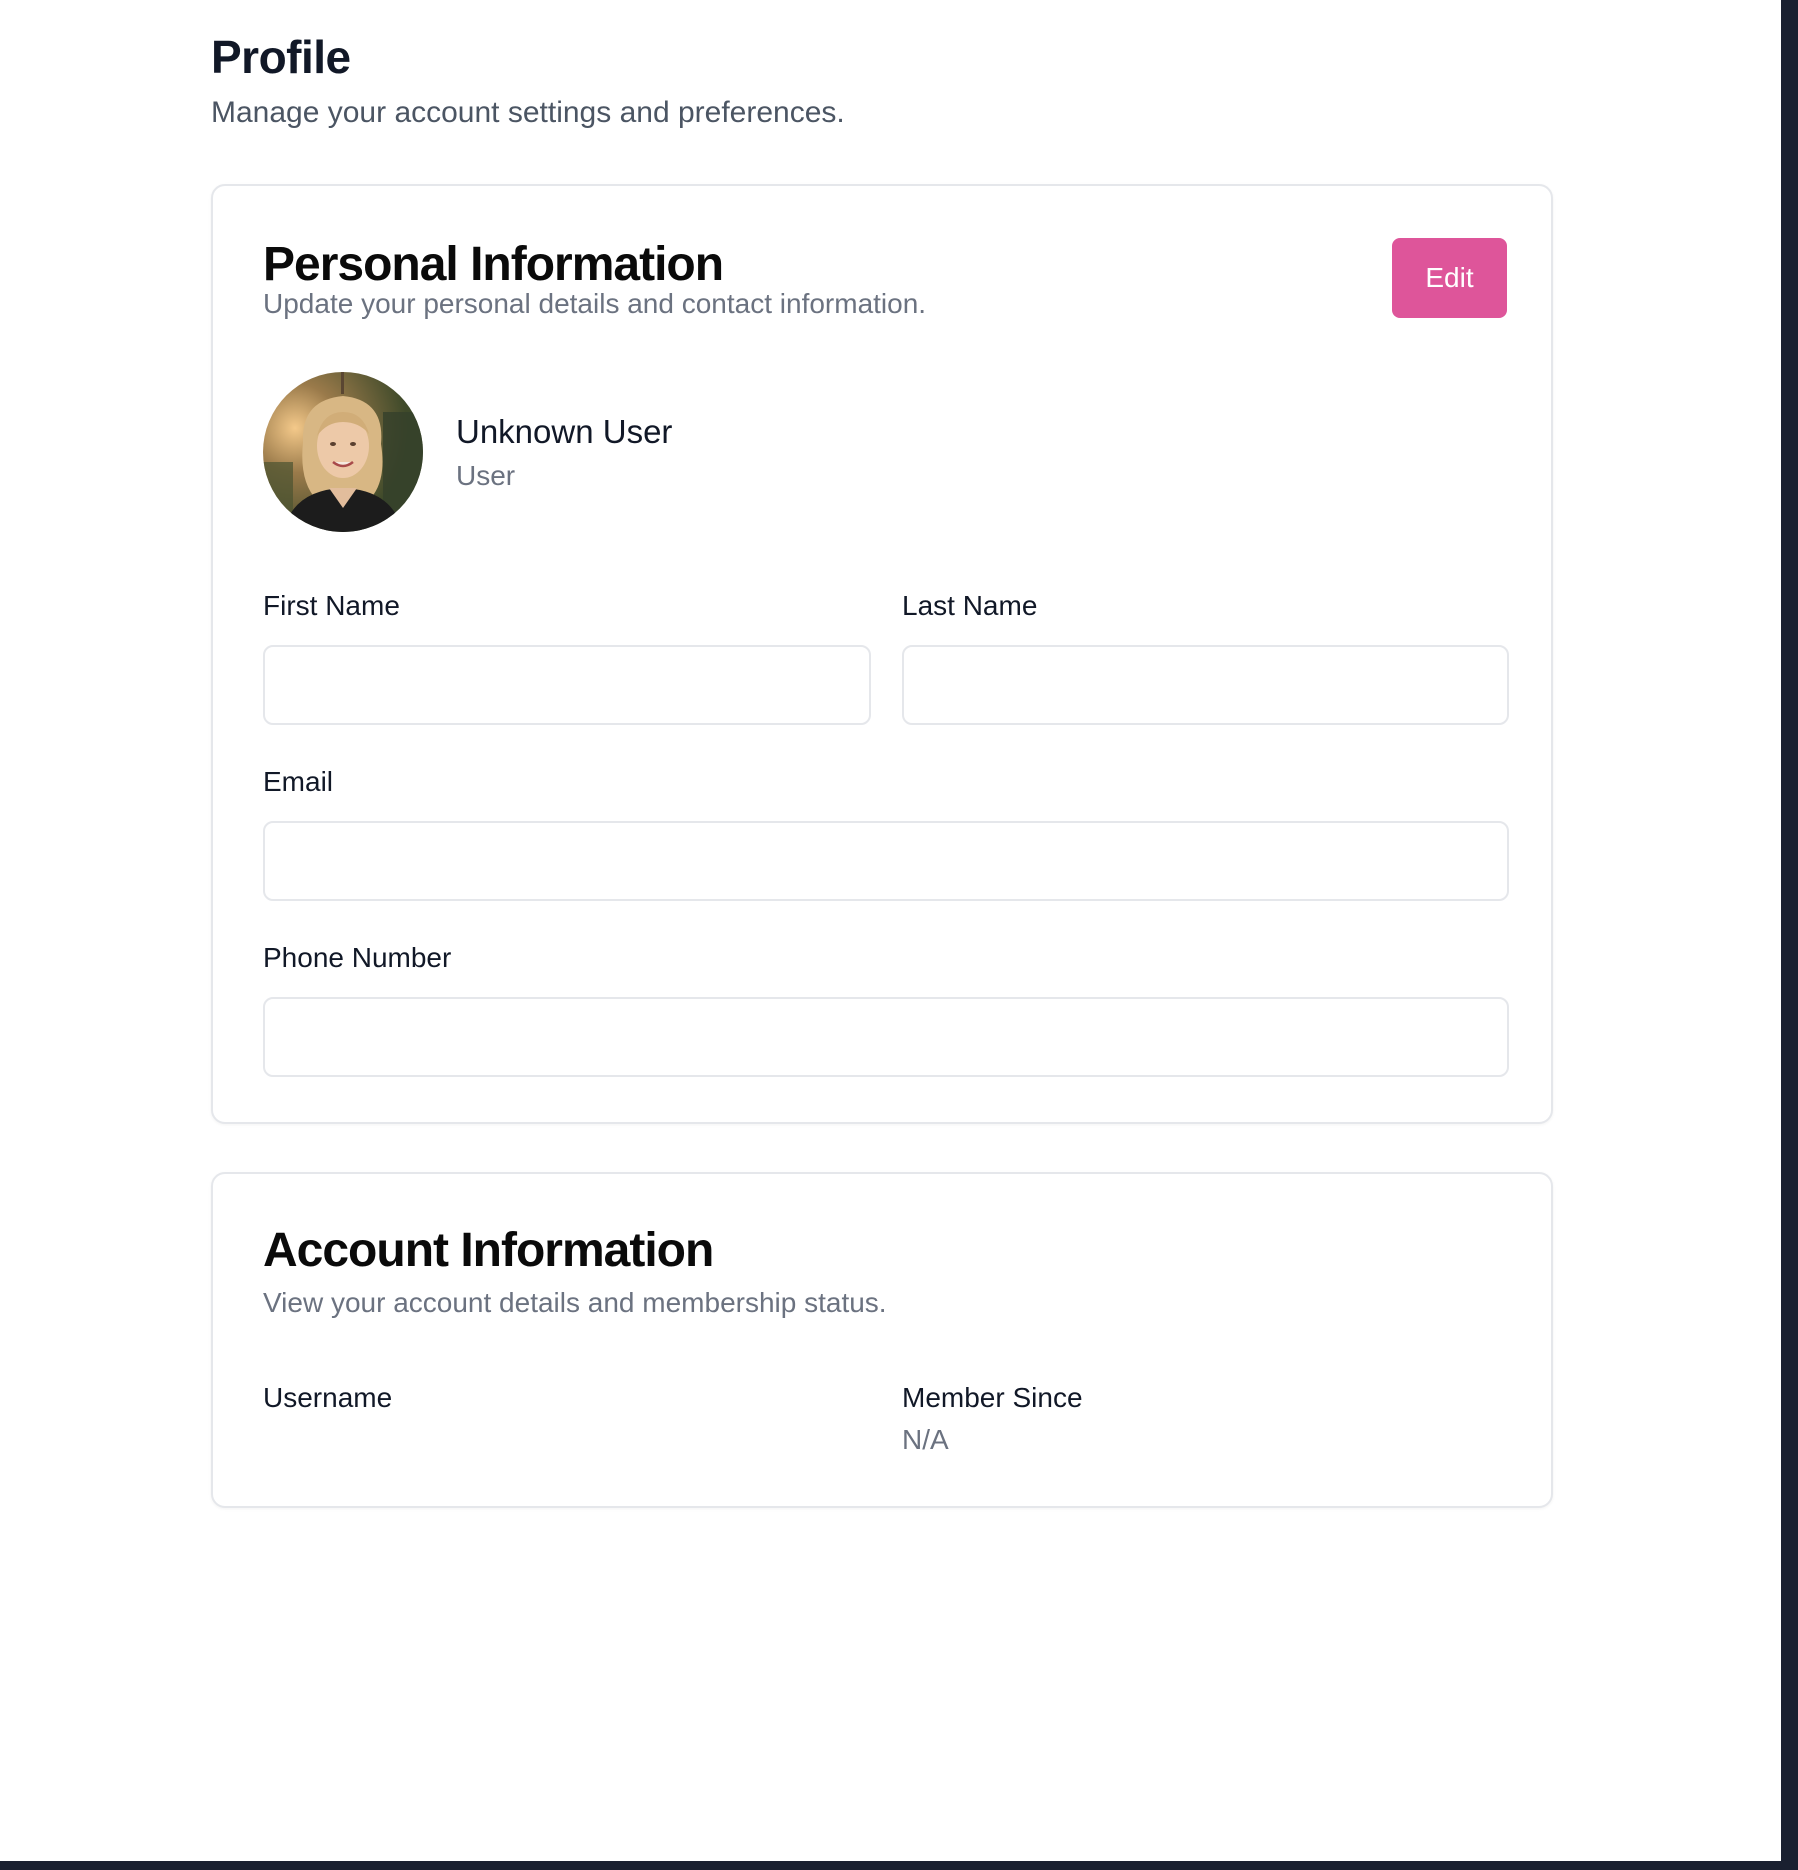 This screenshot has height=1870, width=1798. Describe the element at coordinates (488, 1250) in the screenshot. I see `account-information-title: Account Information` at that location.